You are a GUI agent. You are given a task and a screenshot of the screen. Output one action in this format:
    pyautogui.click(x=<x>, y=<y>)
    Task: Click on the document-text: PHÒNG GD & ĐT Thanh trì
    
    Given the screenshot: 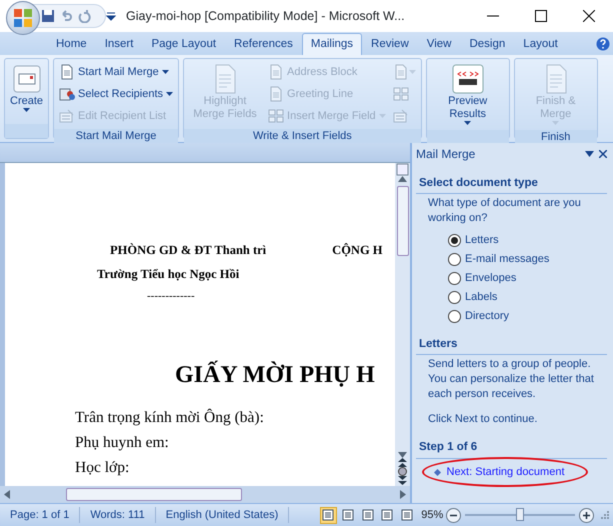 What is the action you would take?
    pyautogui.click(x=188, y=250)
    